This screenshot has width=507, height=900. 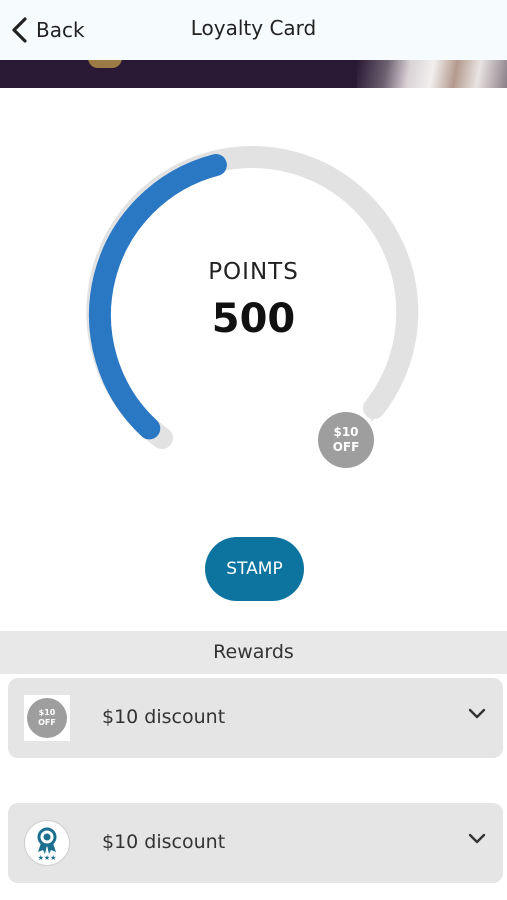 What do you see at coordinates (346, 432) in the screenshot?
I see `marker-amount: $10` at bounding box center [346, 432].